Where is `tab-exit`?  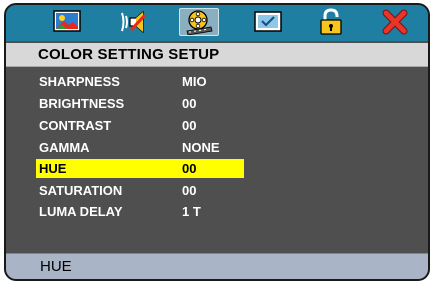 tab-exit is located at coordinates (395, 22).